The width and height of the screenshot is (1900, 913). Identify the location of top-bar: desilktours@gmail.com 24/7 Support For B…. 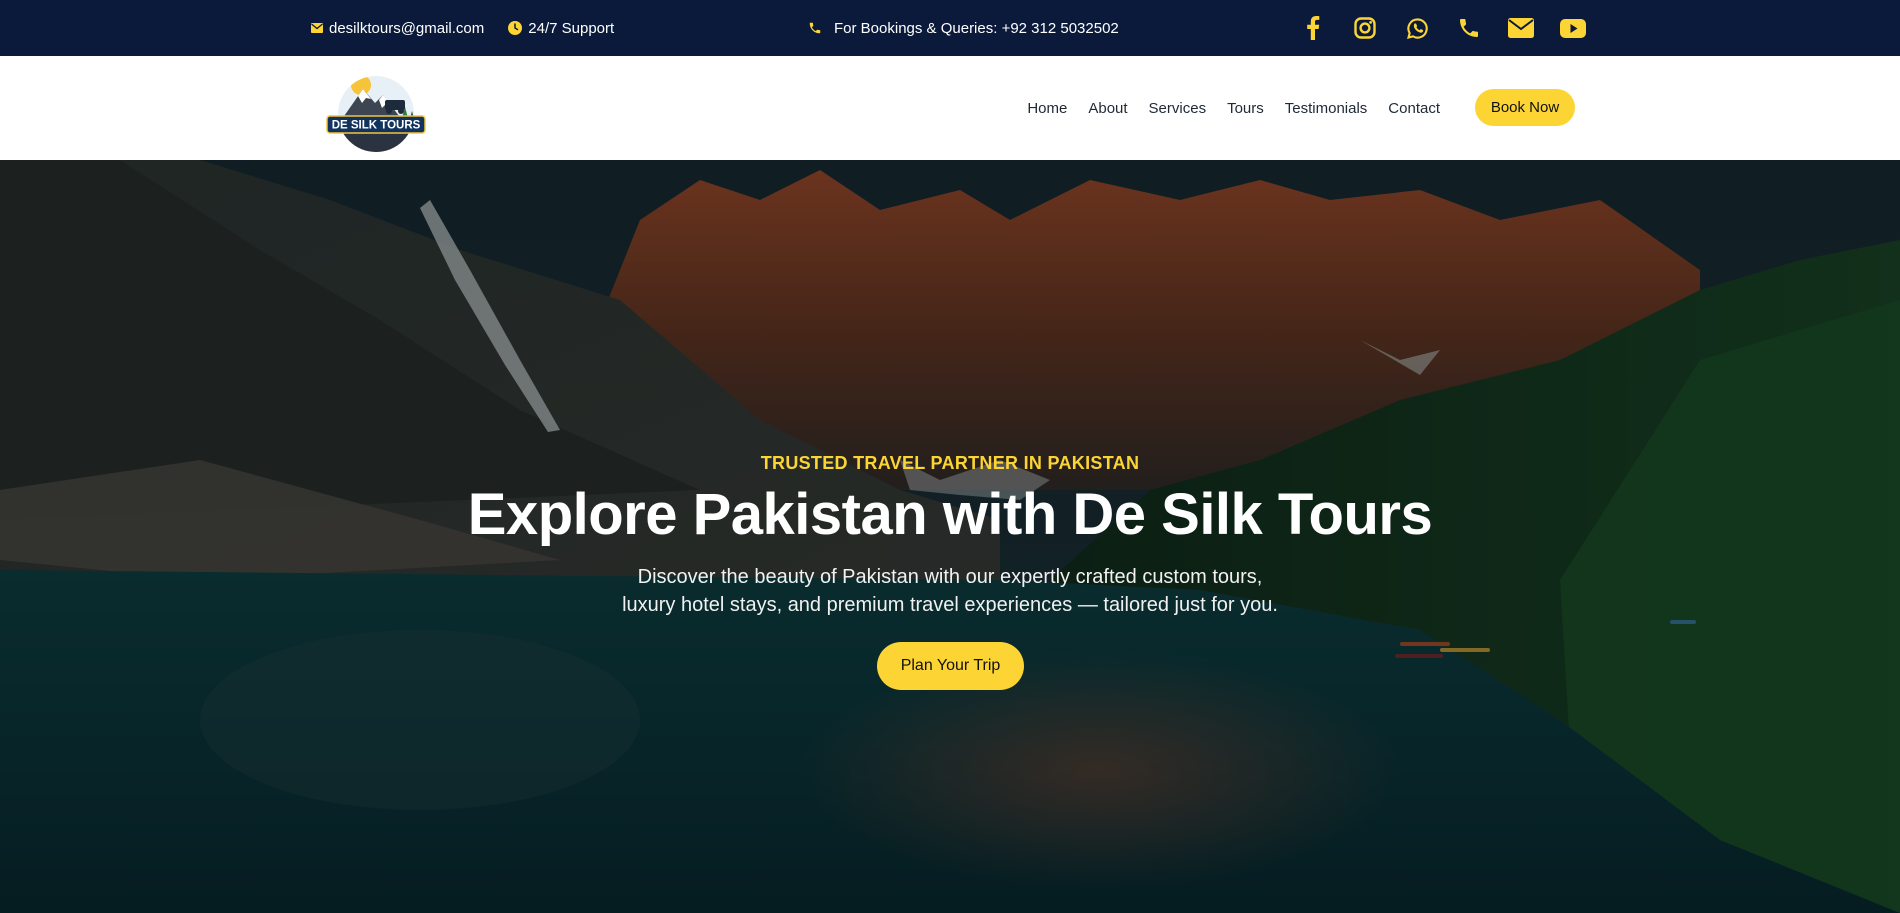
(950, 28).